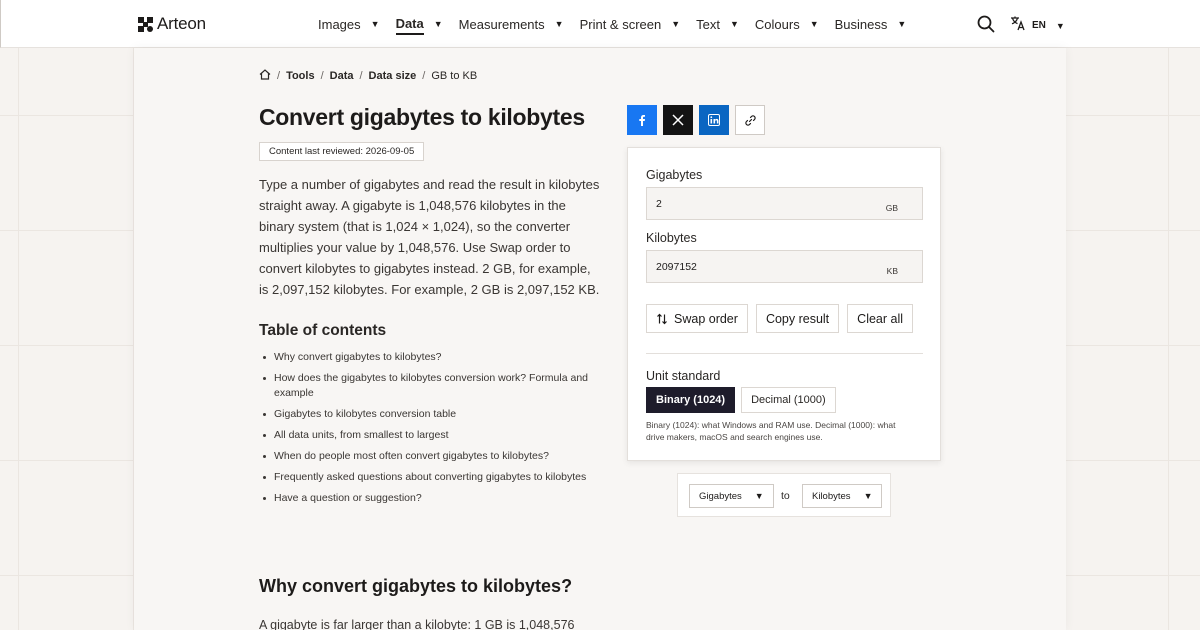 This screenshot has height=630, width=1200. I want to click on divider, so click(784, 353).